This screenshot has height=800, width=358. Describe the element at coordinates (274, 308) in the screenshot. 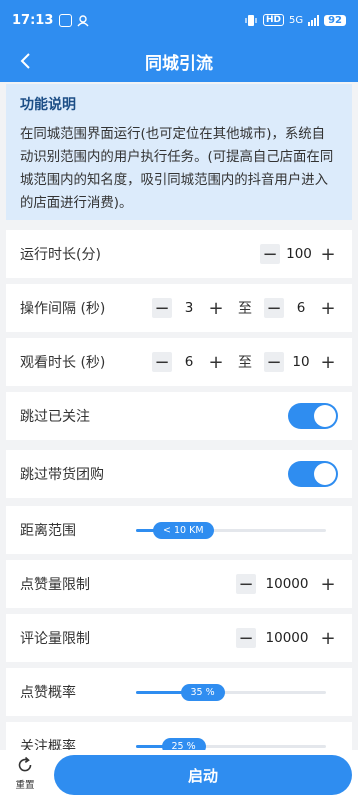

I see `interval-max-decrement-button: −` at that location.